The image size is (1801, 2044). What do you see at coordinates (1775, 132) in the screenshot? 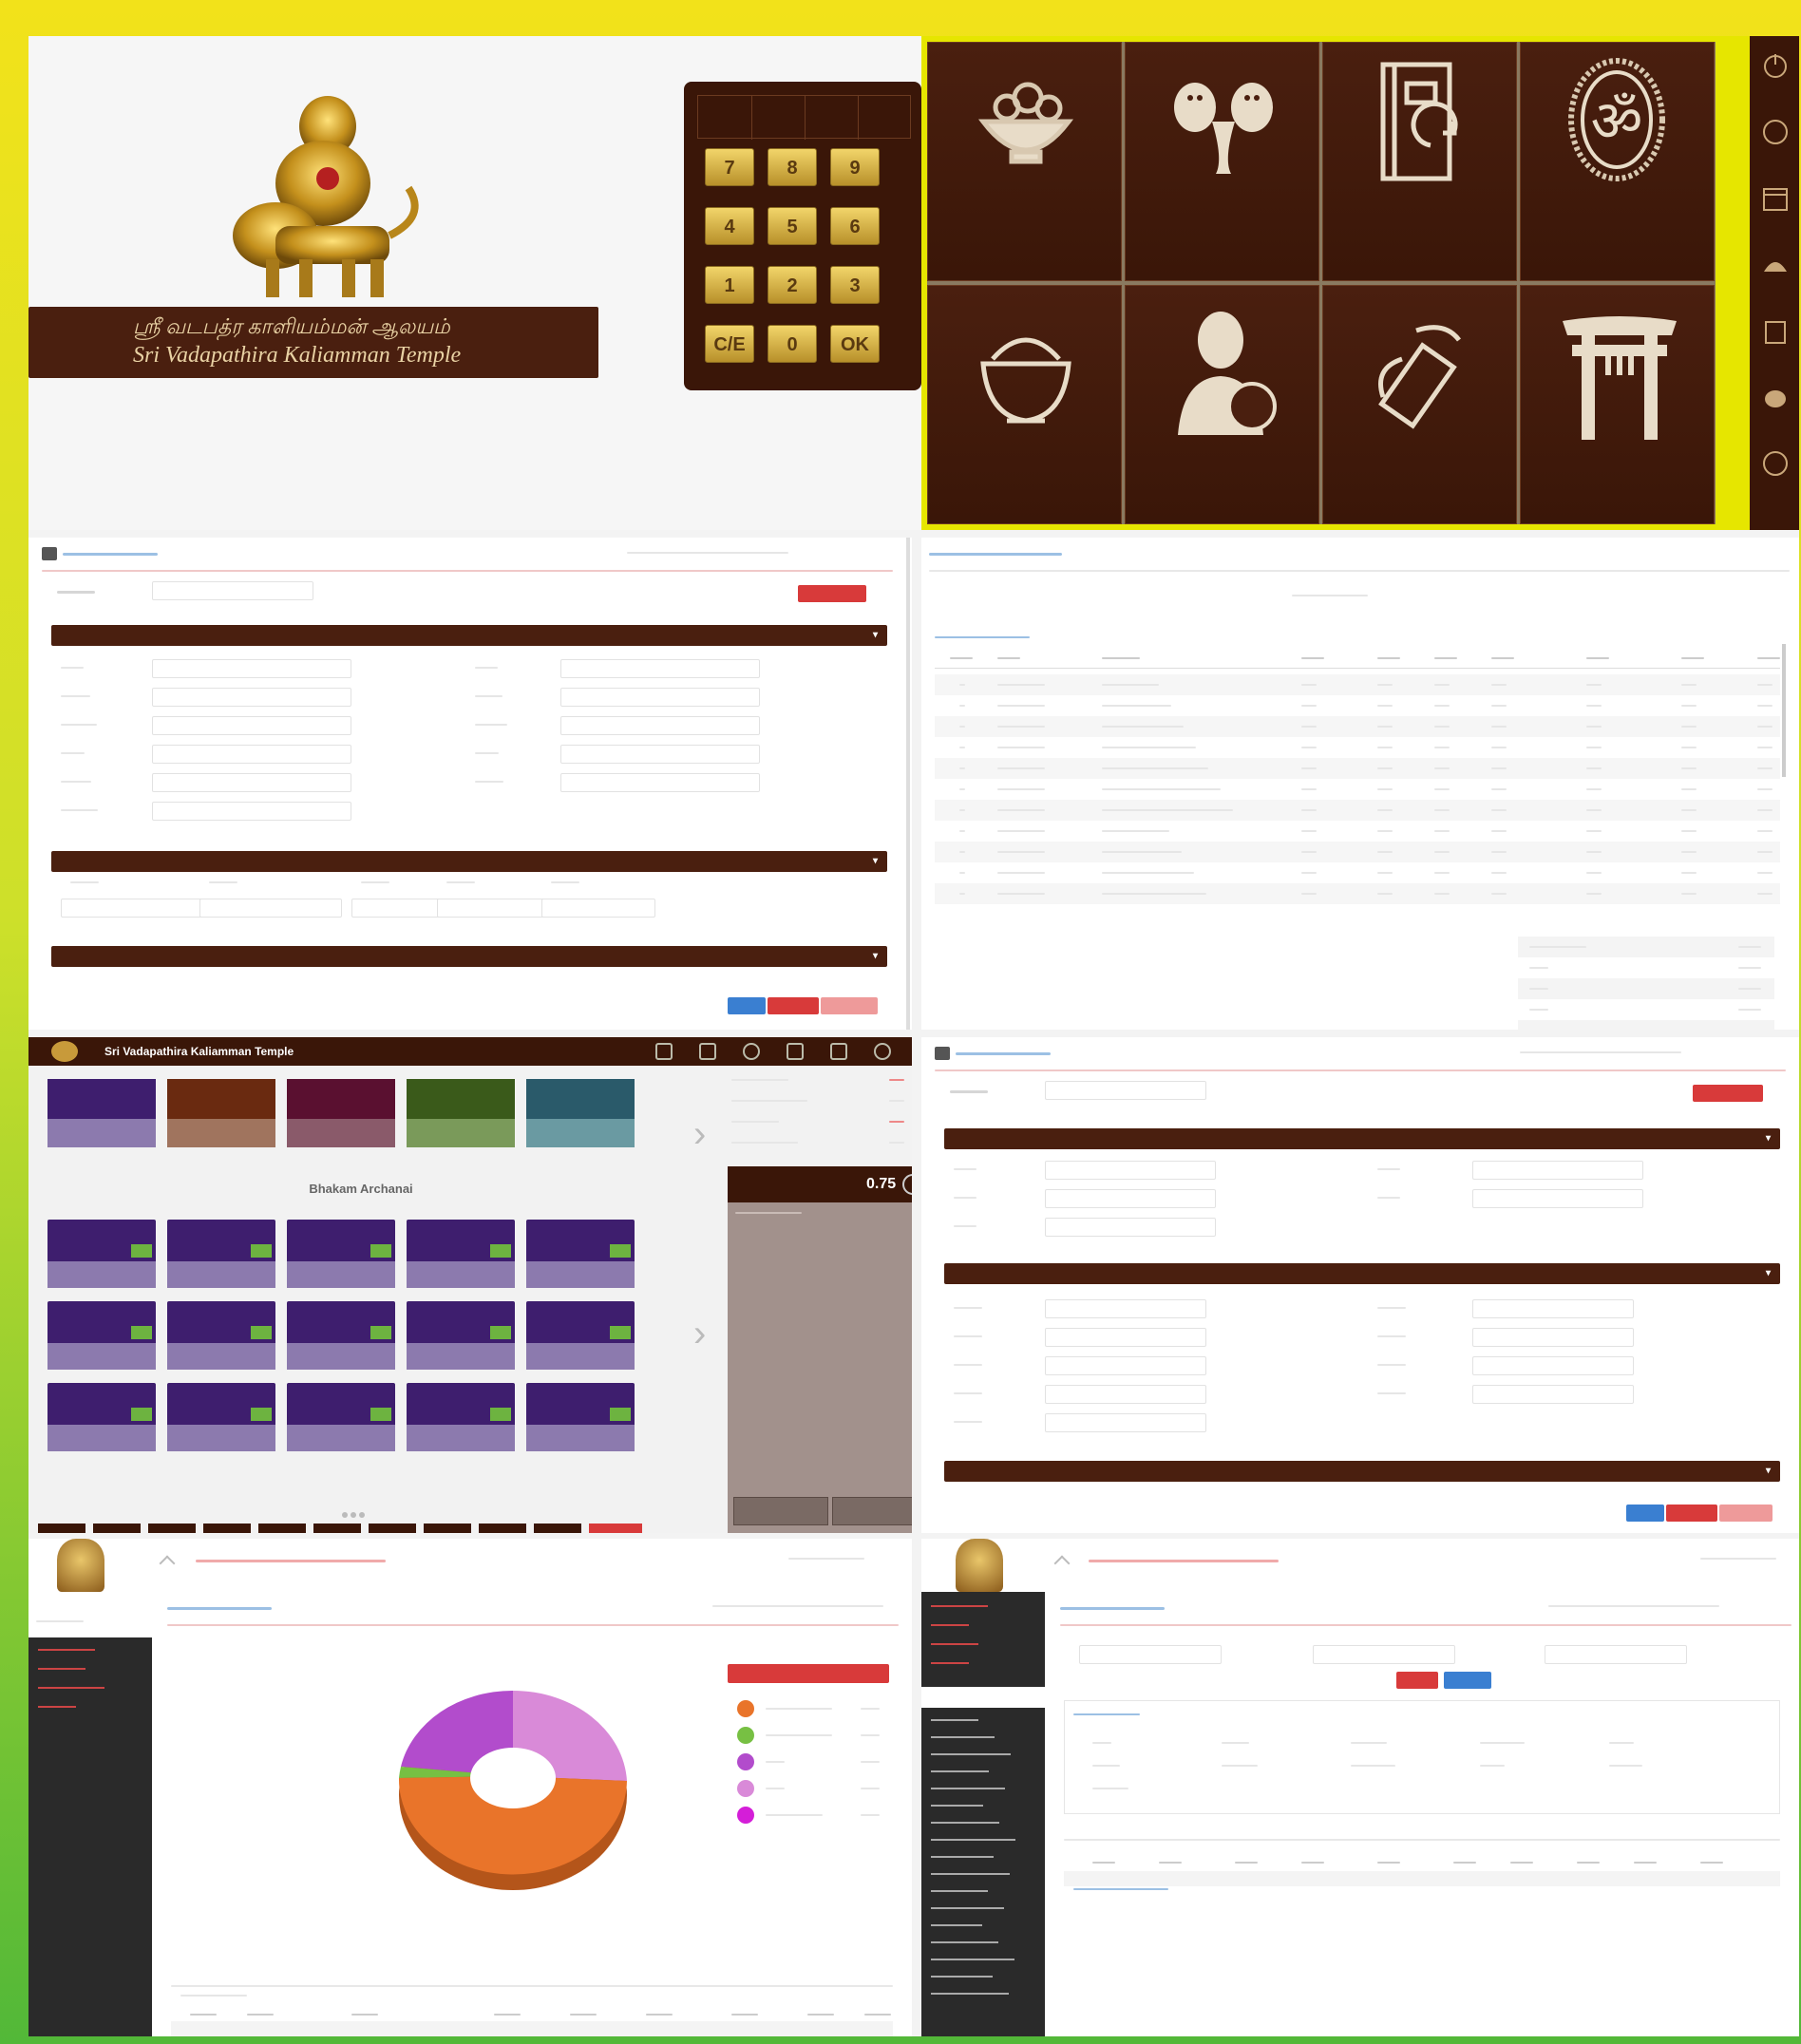
I see `om-small-icon` at bounding box center [1775, 132].